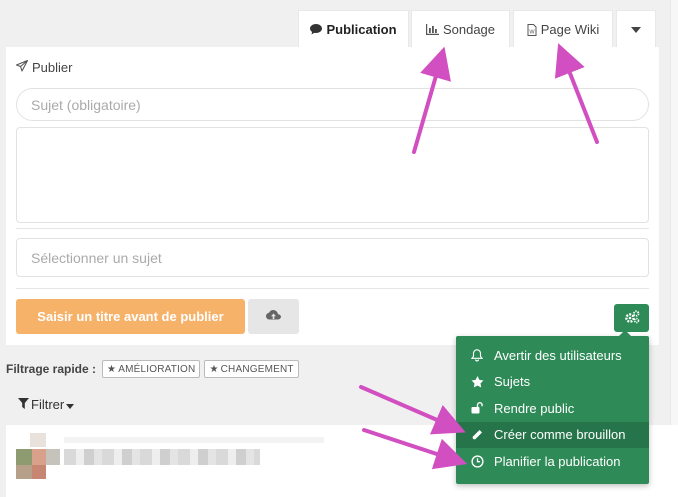 Image resolution: width=678 pixels, height=497 pixels. Describe the element at coordinates (22, 67) in the screenshot. I see `paper-plane-icon` at that location.